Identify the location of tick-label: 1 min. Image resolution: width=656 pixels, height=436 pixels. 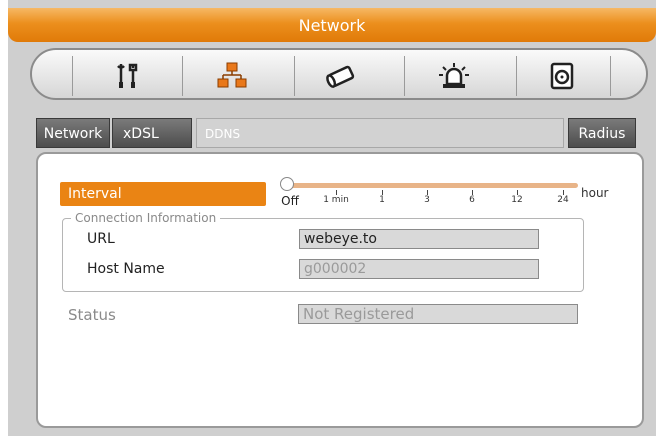
(336, 200).